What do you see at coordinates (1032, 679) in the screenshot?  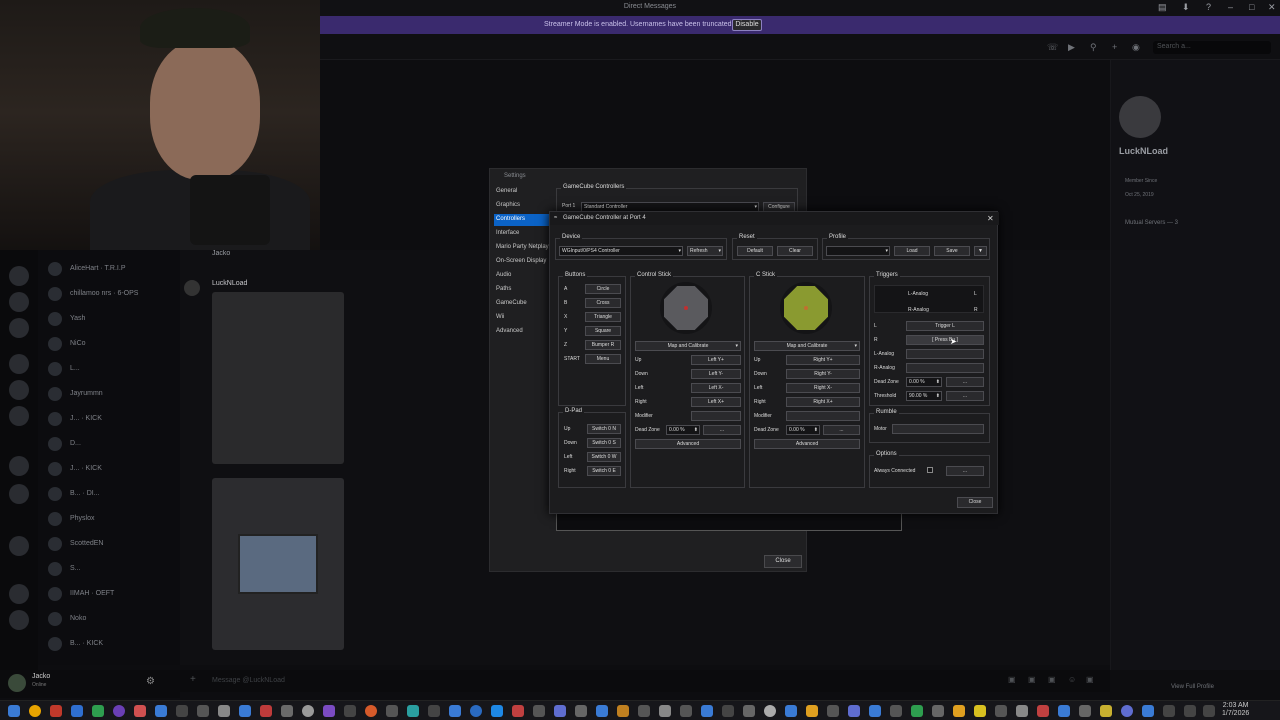 I see `gif-icon: ▣` at bounding box center [1032, 679].